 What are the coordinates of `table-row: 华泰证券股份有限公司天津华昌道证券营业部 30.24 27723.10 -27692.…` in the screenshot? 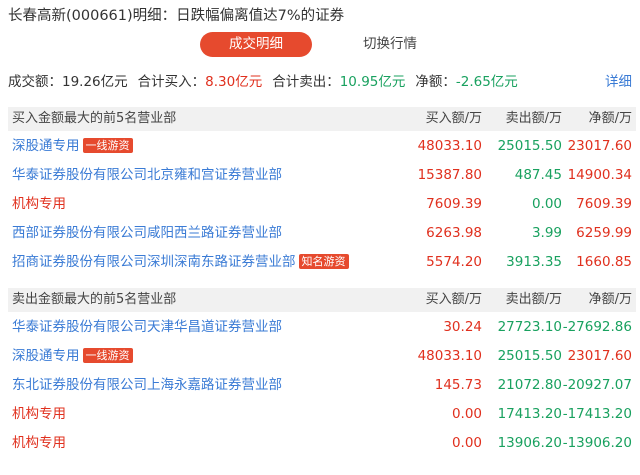 It's located at (322, 327).